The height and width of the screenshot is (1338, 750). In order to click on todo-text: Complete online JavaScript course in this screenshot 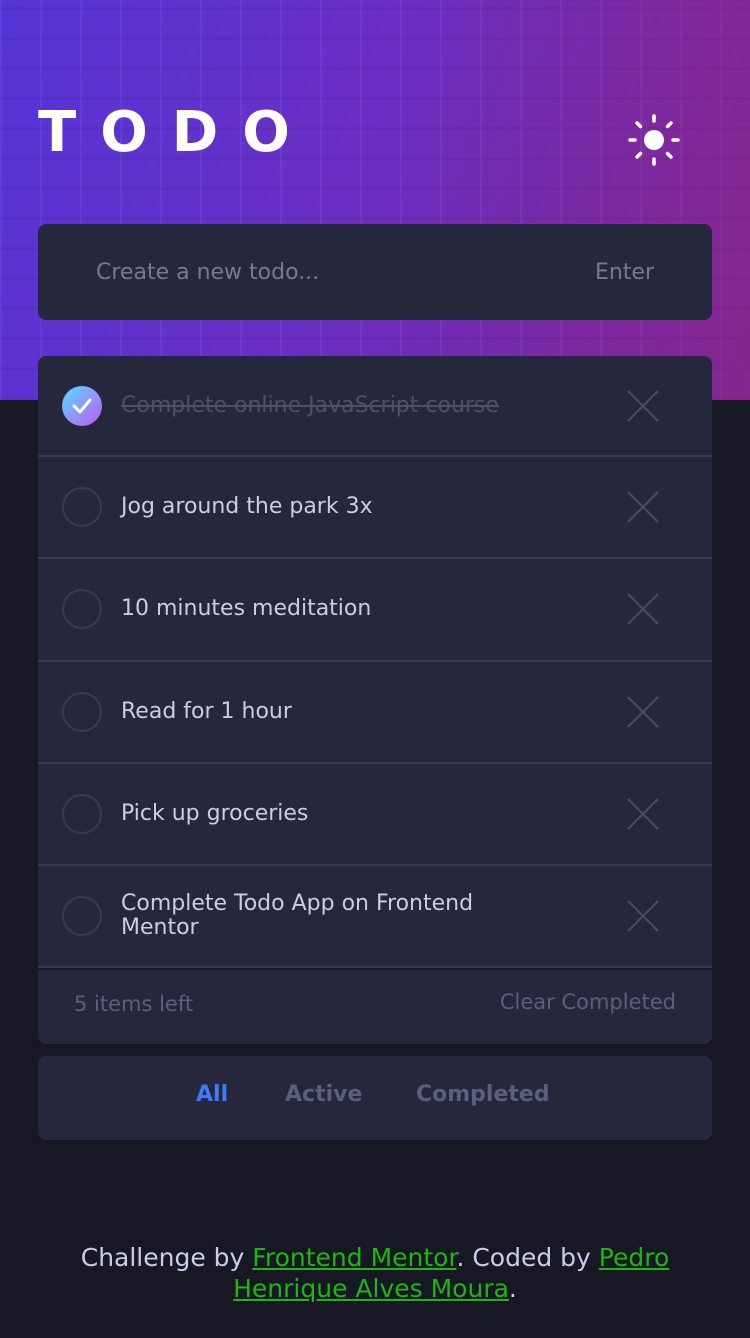, I will do `click(310, 405)`.